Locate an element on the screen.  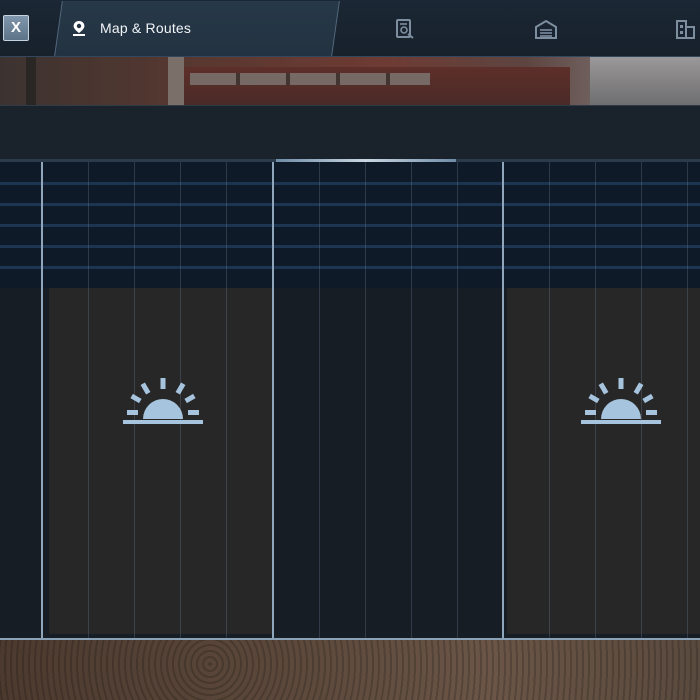
background-ground is located at coordinates (350, 670).